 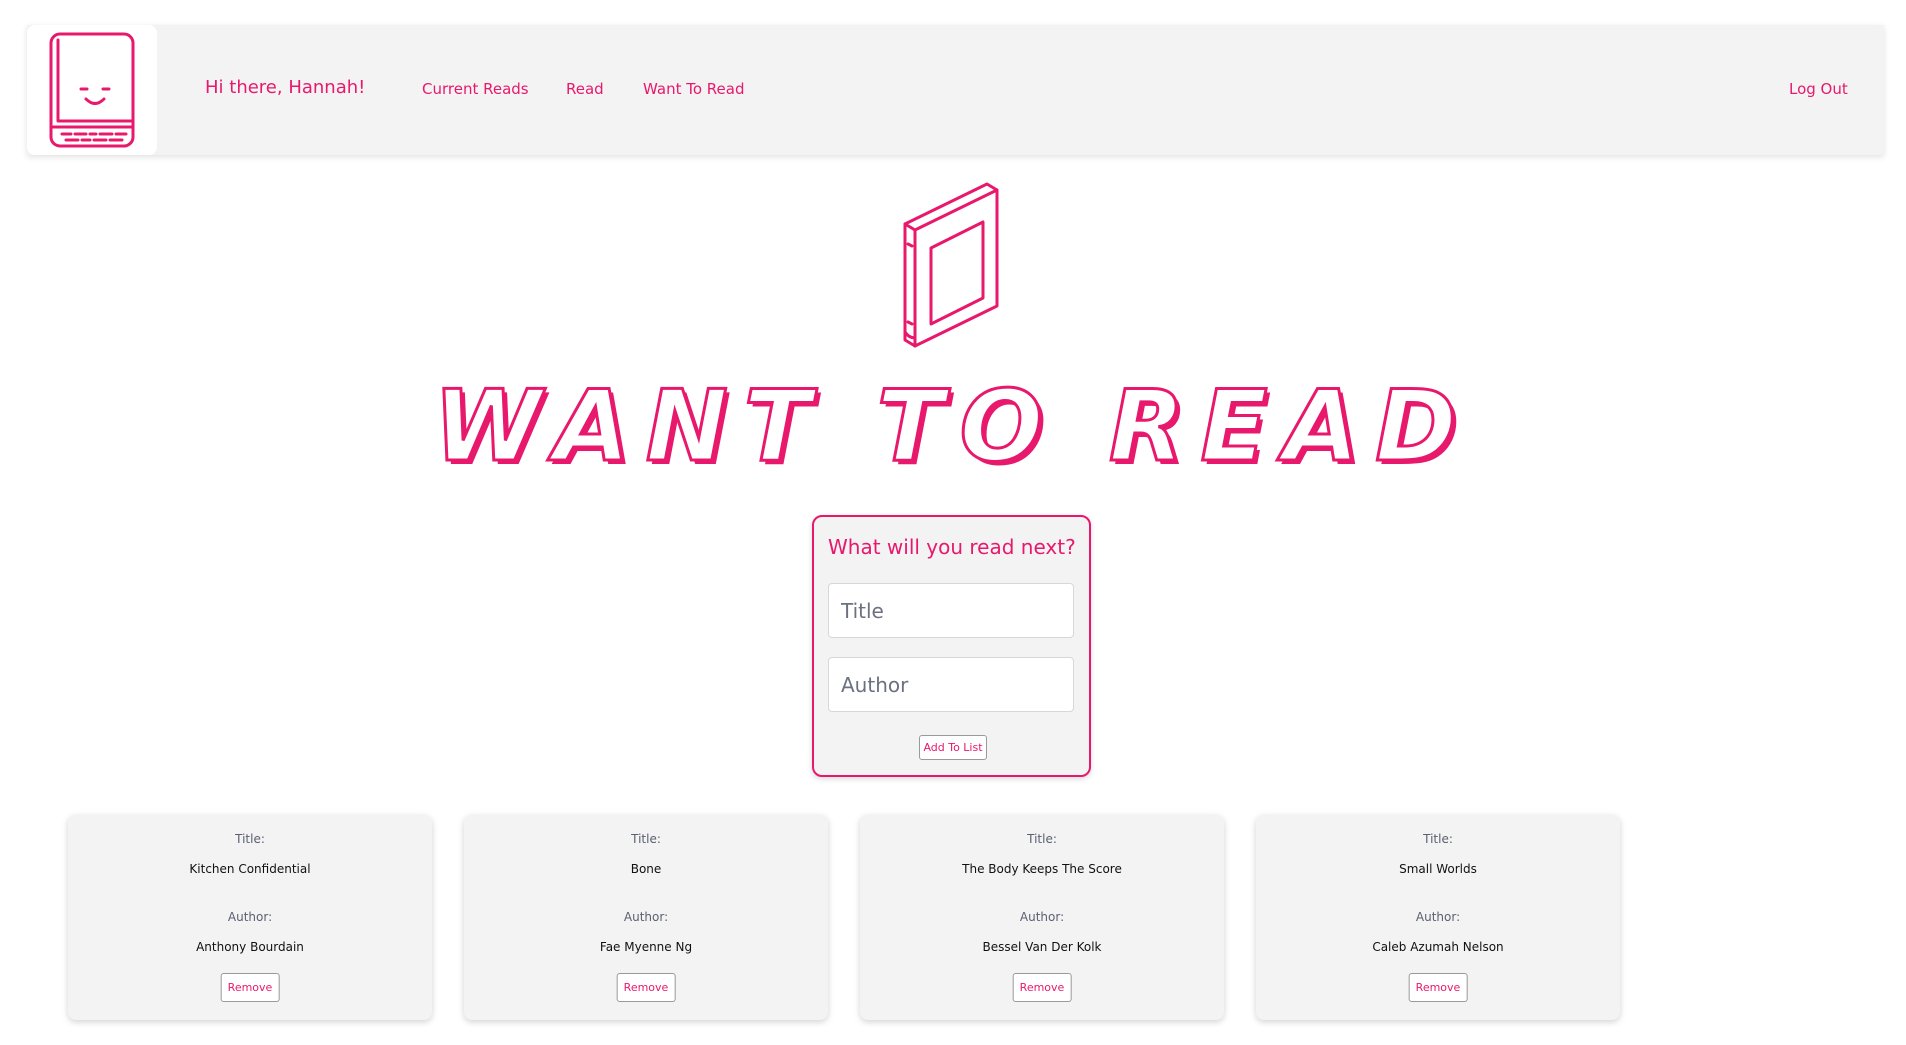 What do you see at coordinates (1438, 947) in the screenshot?
I see `book-author: Caleb Azumah Nelson` at bounding box center [1438, 947].